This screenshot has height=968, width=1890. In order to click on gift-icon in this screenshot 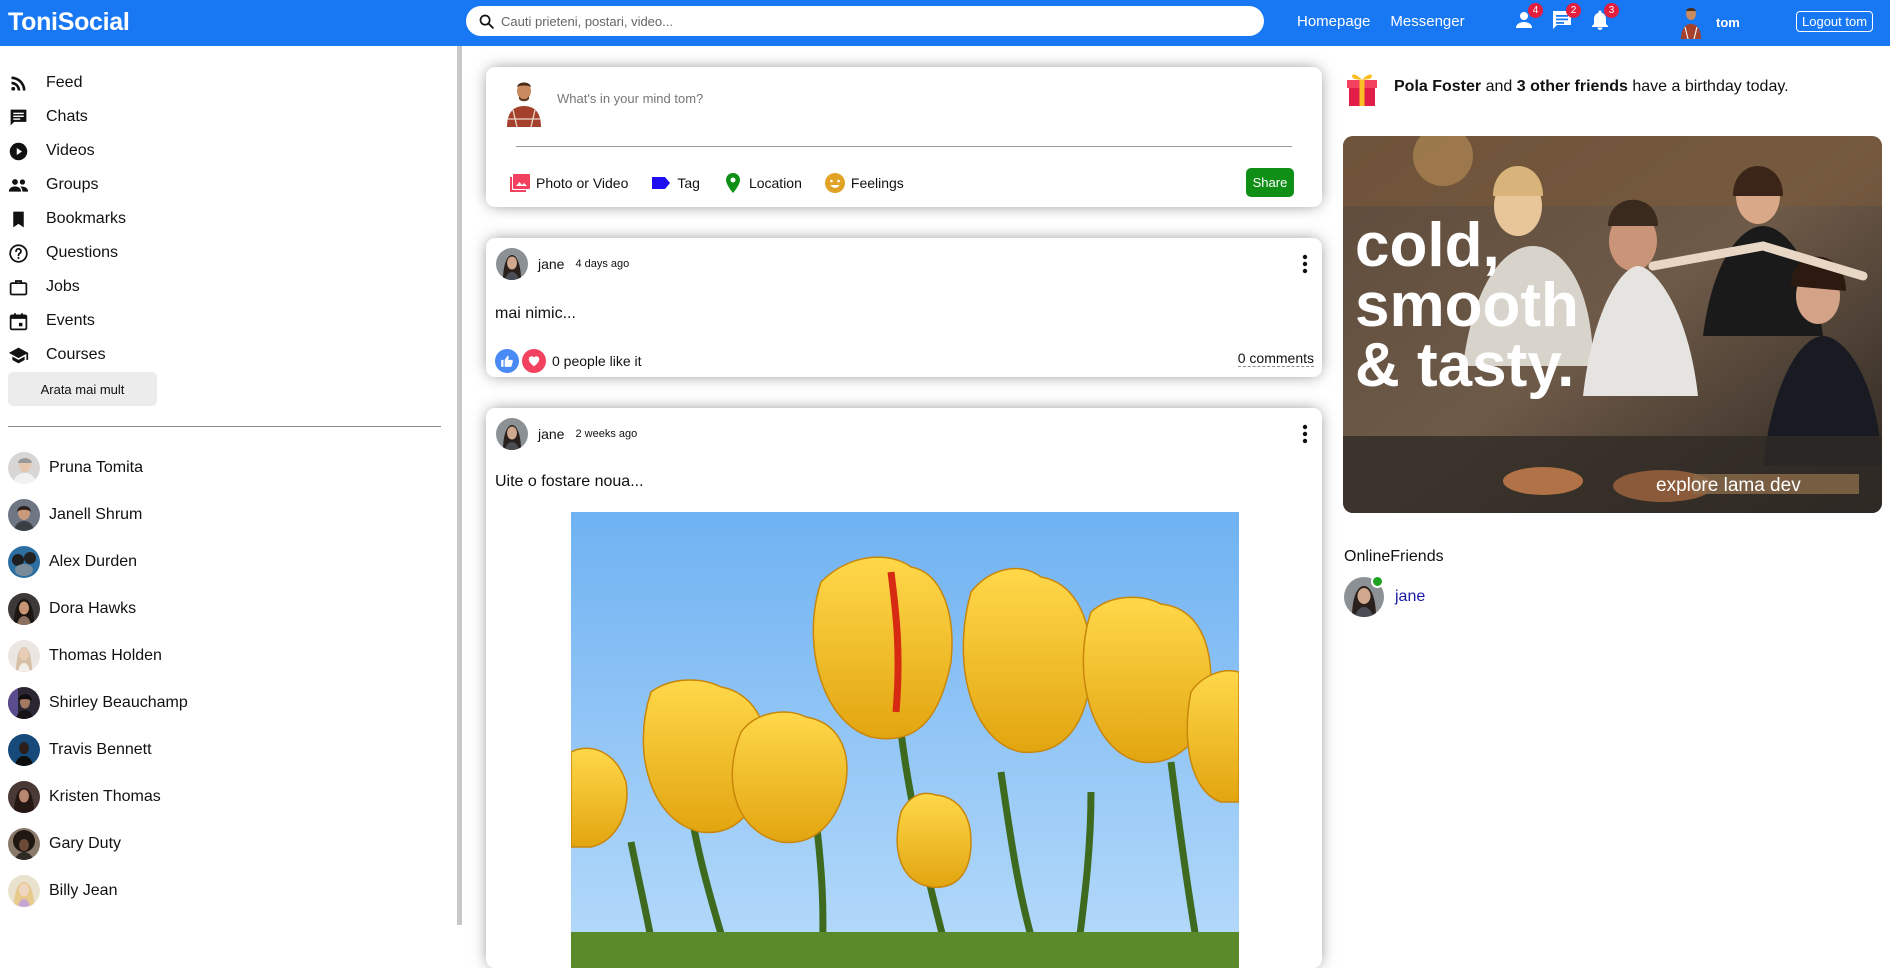, I will do `click(1362, 90)`.